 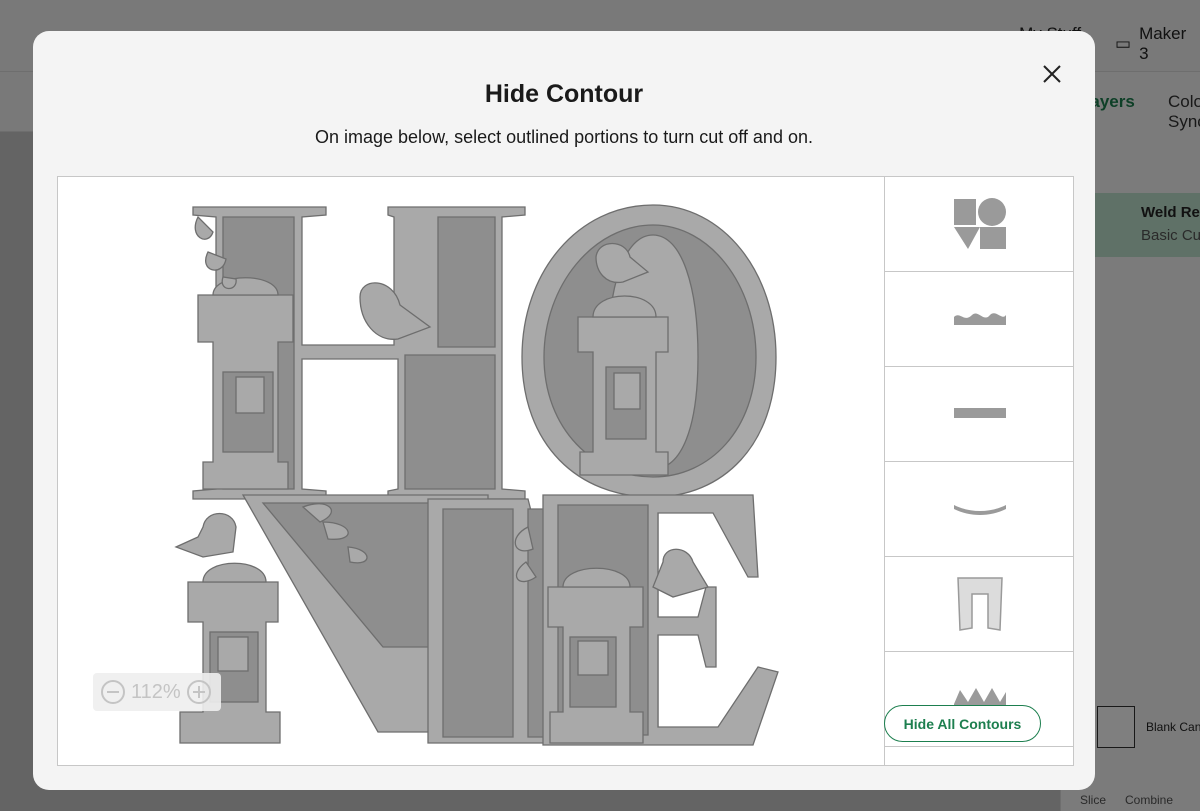 What do you see at coordinates (564, 94) in the screenshot?
I see `modal-title: Hide Contour` at bounding box center [564, 94].